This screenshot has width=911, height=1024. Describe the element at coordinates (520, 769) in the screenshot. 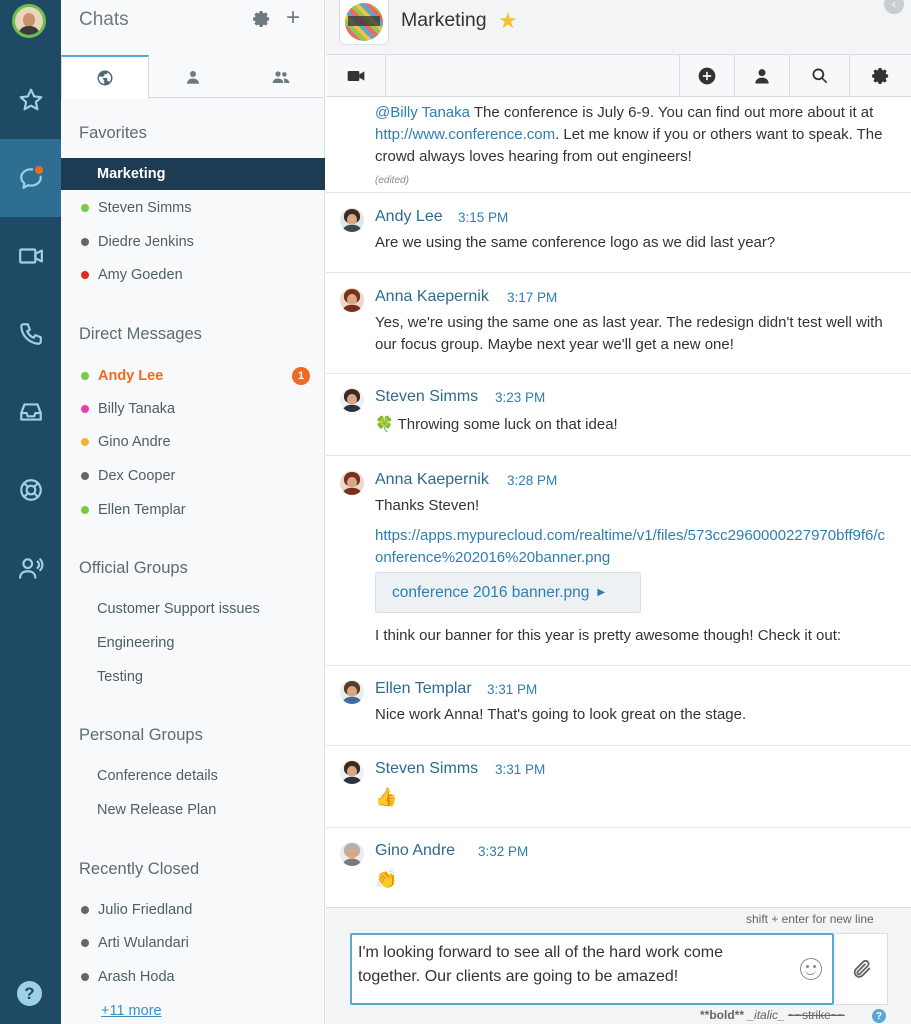

I see `message-time: 3:31 PM` at that location.